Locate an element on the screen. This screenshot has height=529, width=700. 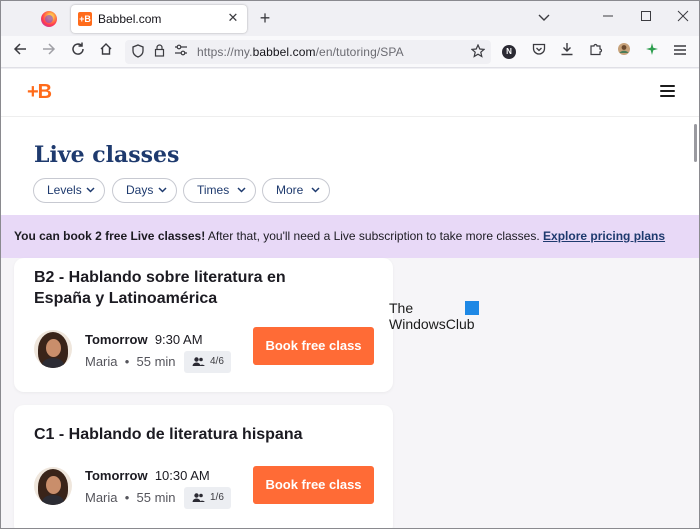
tab-close-icon: ✕ is located at coordinates (233, 18).